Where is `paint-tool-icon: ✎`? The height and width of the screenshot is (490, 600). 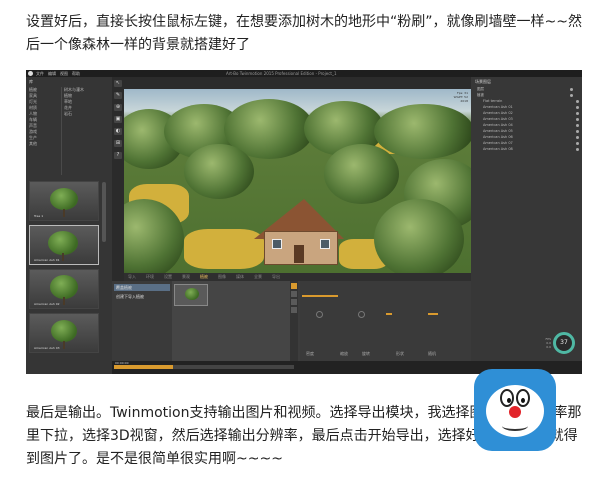
paint-tool-icon: ✎ is located at coordinates (118, 95).